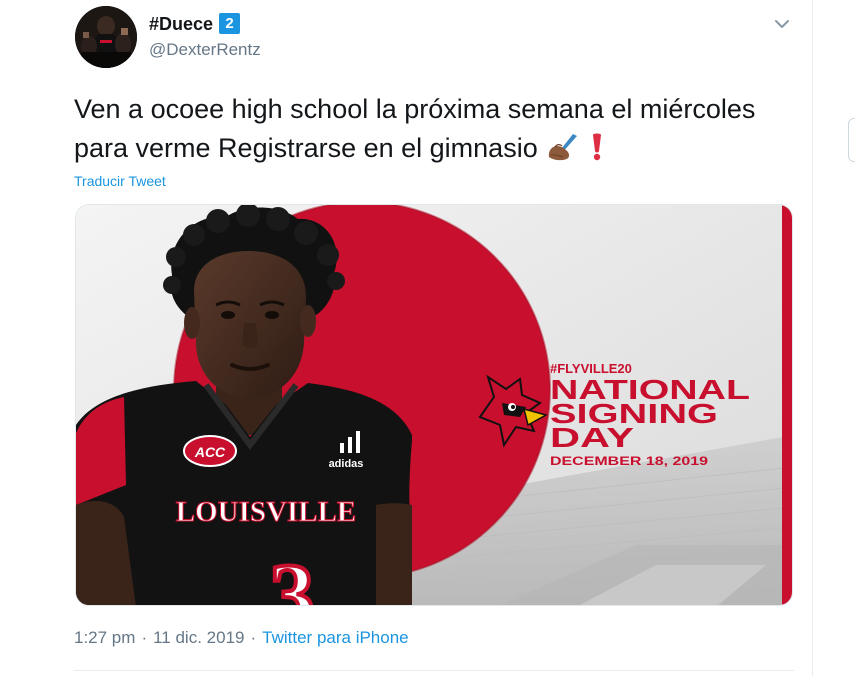  I want to click on tweet-time: 1:27 pm, so click(104, 637).